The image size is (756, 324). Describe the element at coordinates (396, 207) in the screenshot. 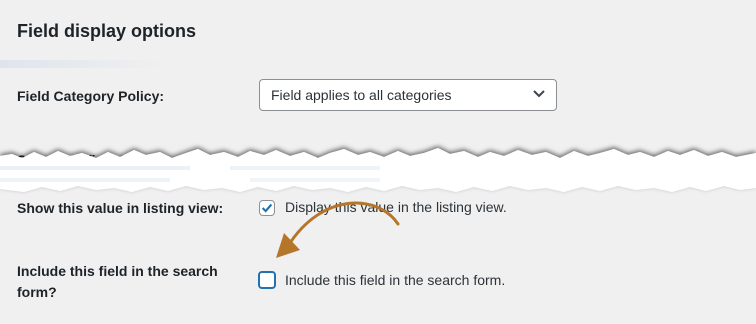

I see `listing-view-checkbox-label: Display this value in the listing view.` at that location.